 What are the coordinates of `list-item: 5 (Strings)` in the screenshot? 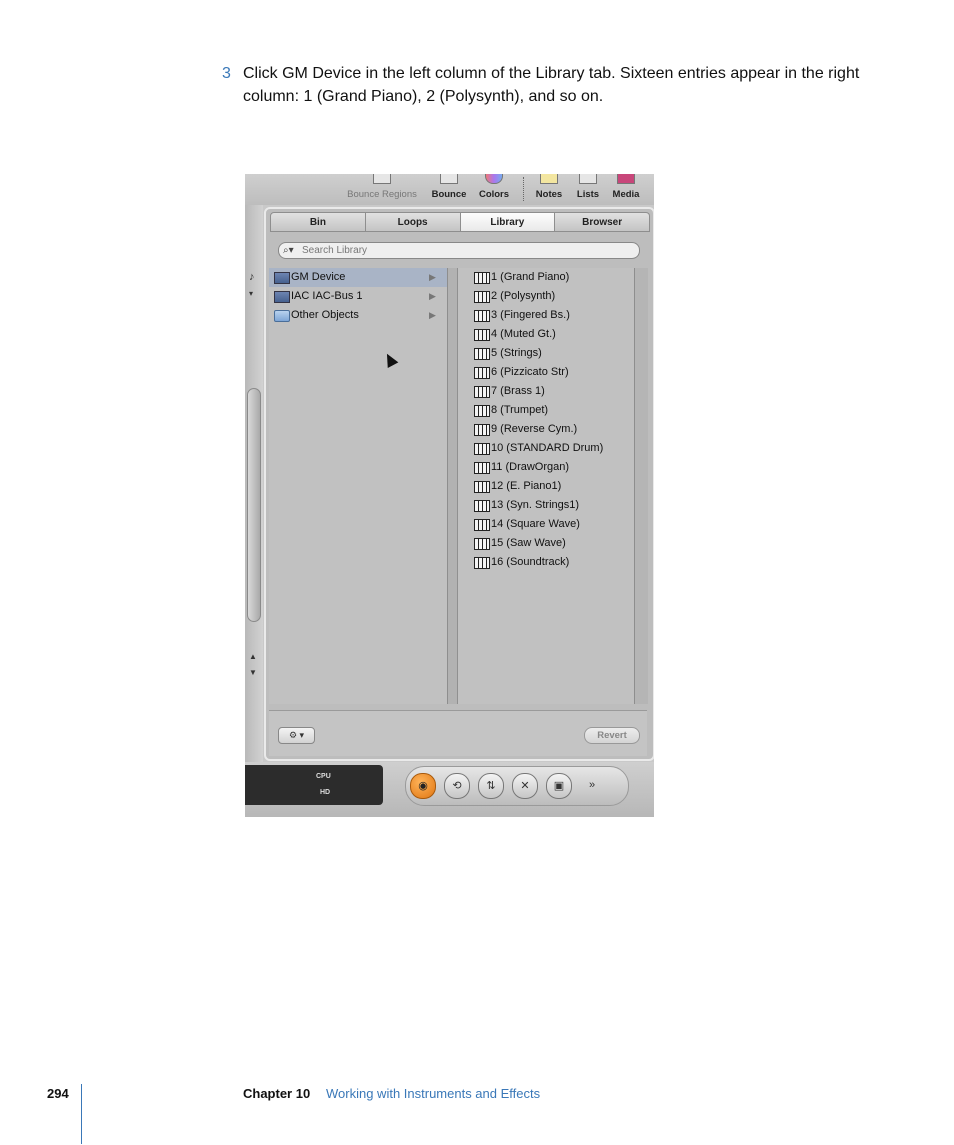 It's located at (546, 353).